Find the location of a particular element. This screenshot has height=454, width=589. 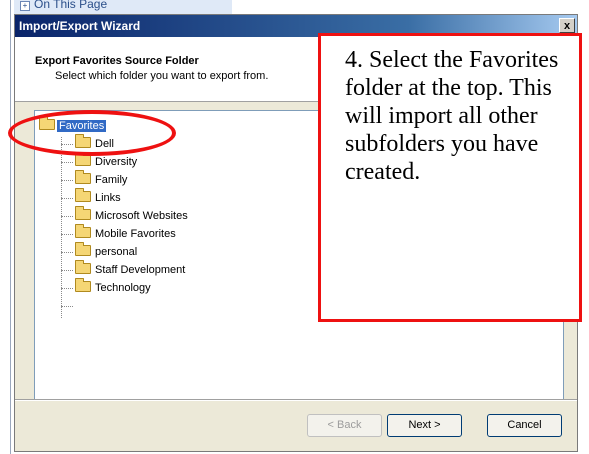

tree-item-diversity: Diversity is located at coordinates (107, 160).